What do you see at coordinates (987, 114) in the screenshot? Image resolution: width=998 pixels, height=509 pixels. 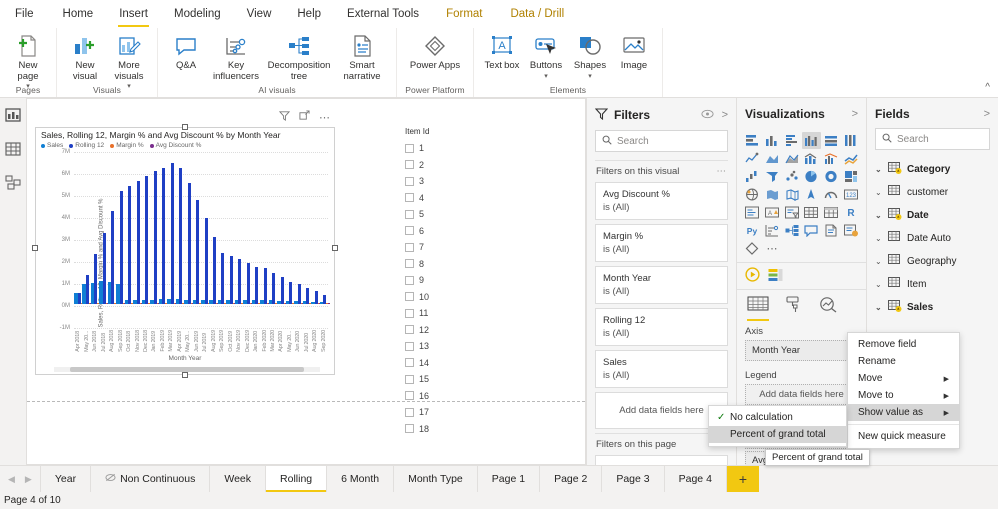 I see `collapse-fields-pane-icon: >` at bounding box center [987, 114].